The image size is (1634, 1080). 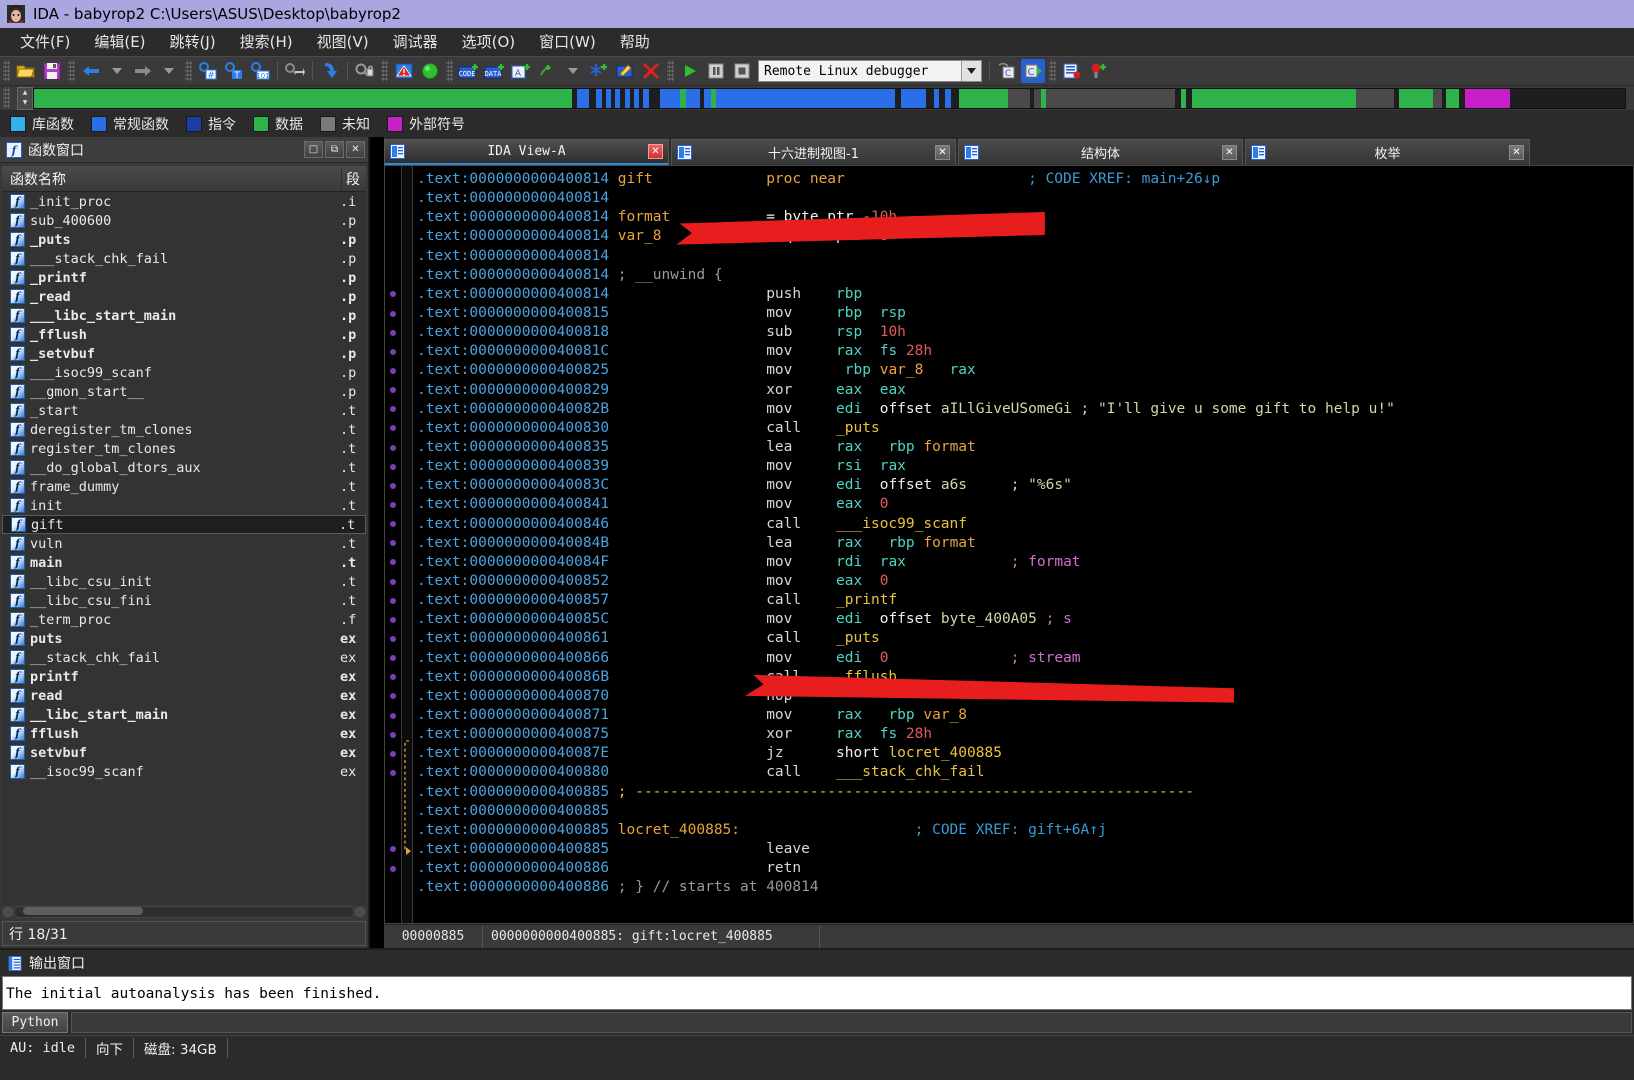 I want to click on jump-icon, so click(x=295, y=71).